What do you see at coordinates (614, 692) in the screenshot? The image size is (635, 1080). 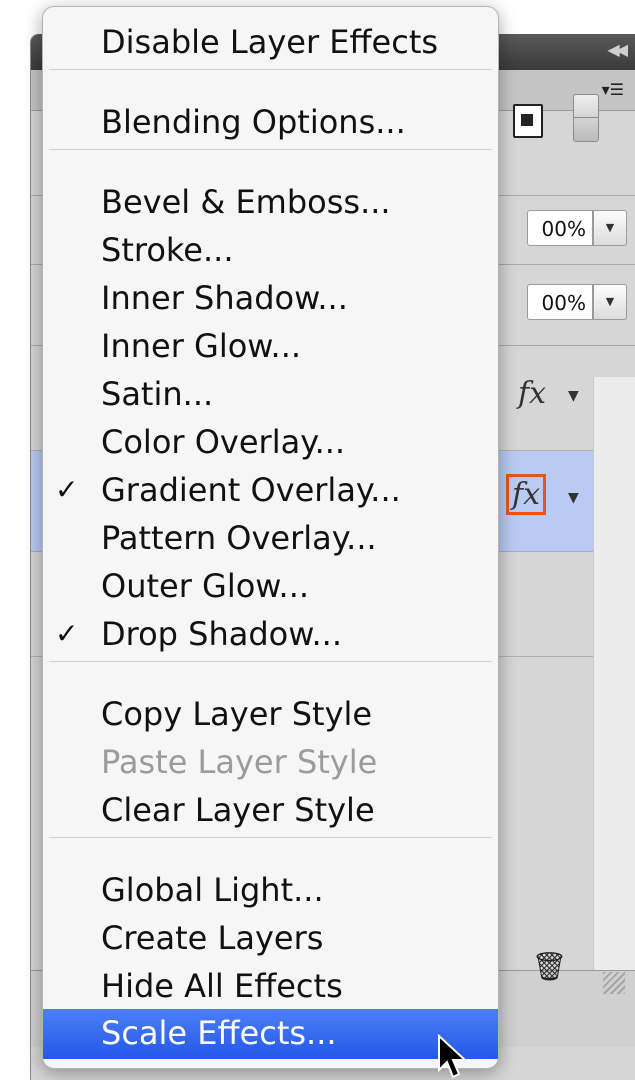 I see `layers-scrollbar` at bounding box center [614, 692].